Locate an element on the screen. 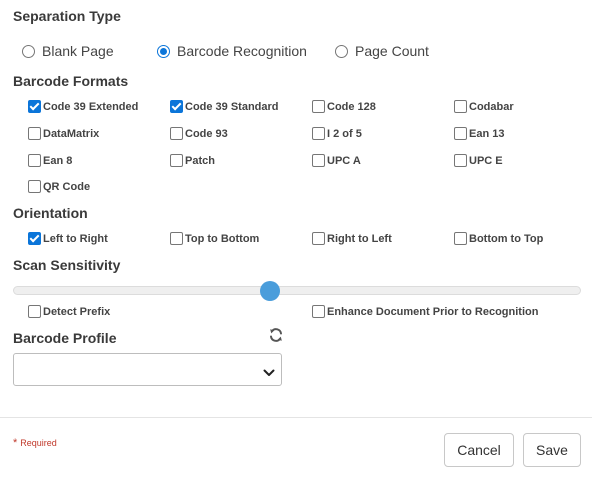  checkbox-code-93: Code 93 is located at coordinates (199, 133).